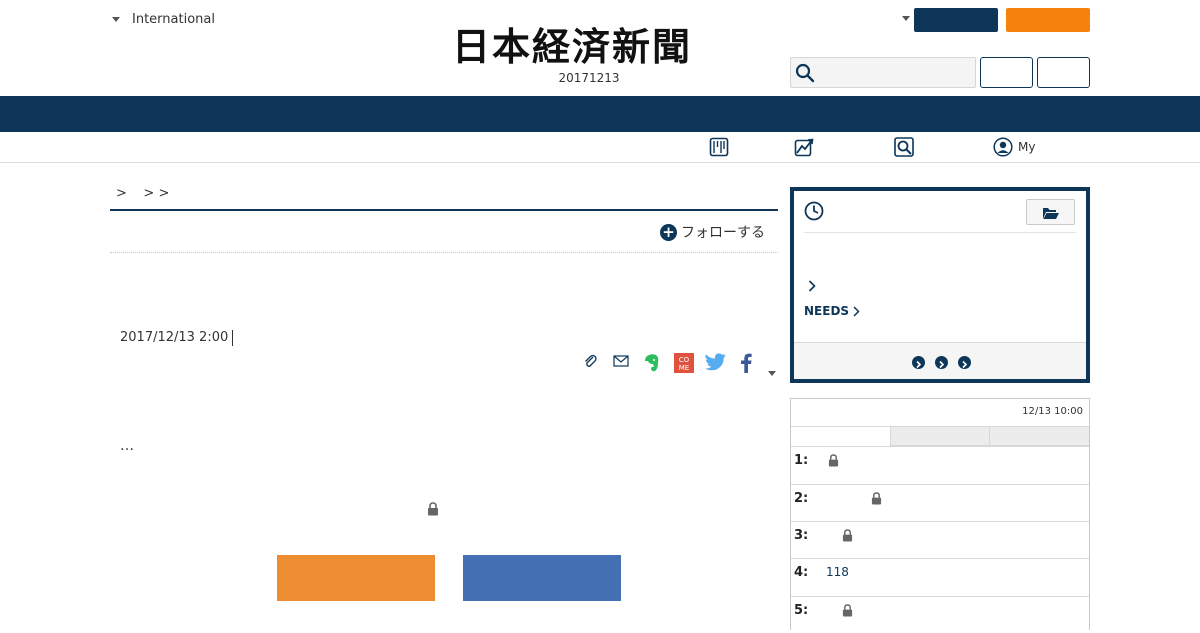 The height and width of the screenshot is (633, 1200). I want to click on ranking-tabs, so click(940, 436).